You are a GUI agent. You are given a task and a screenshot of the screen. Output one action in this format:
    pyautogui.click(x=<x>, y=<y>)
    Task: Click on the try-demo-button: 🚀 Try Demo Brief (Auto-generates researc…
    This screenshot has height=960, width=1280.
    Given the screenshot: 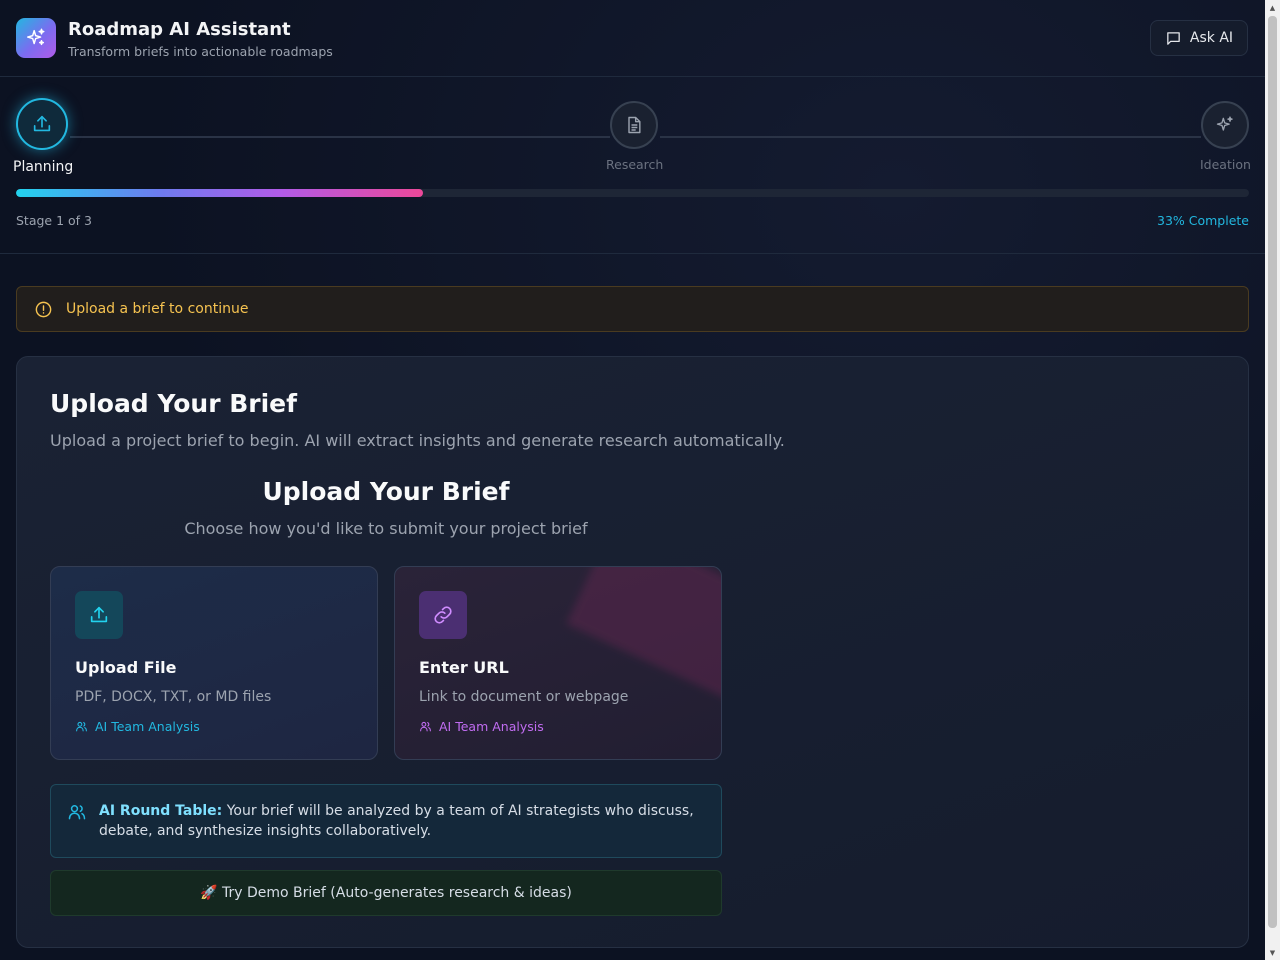 What is the action you would take?
    pyautogui.click(x=386, y=893)
    